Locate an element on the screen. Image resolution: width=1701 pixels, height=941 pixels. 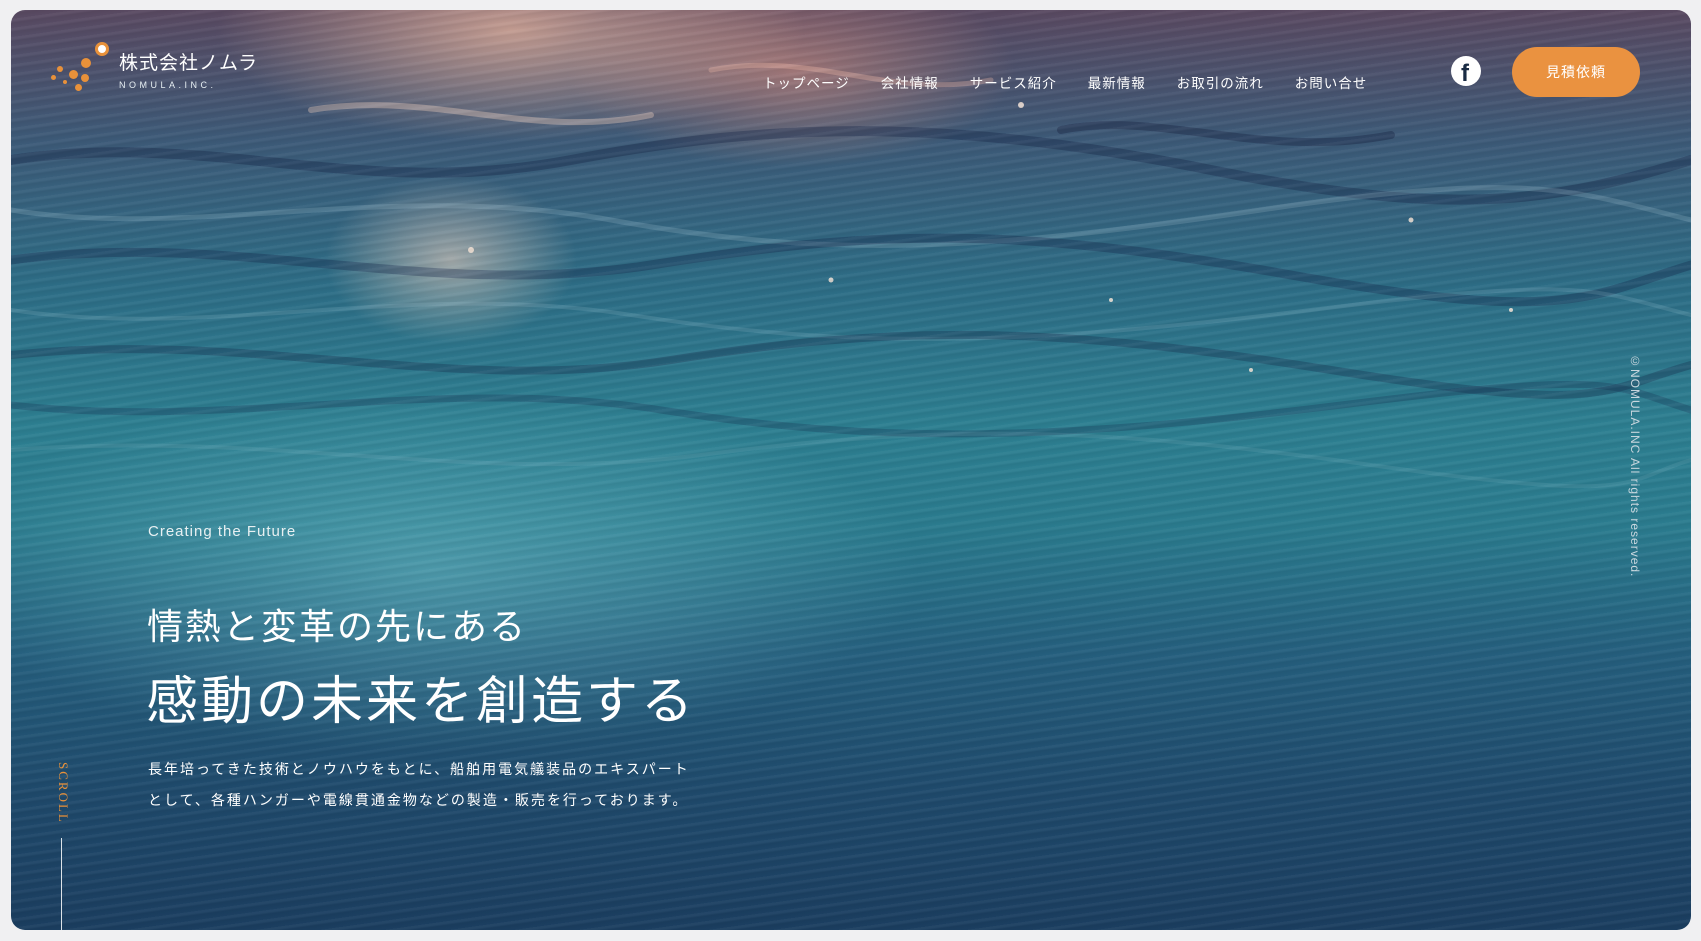
hero-headline-1: 情熱と変革の先にある is located at coordinates (337, 627).